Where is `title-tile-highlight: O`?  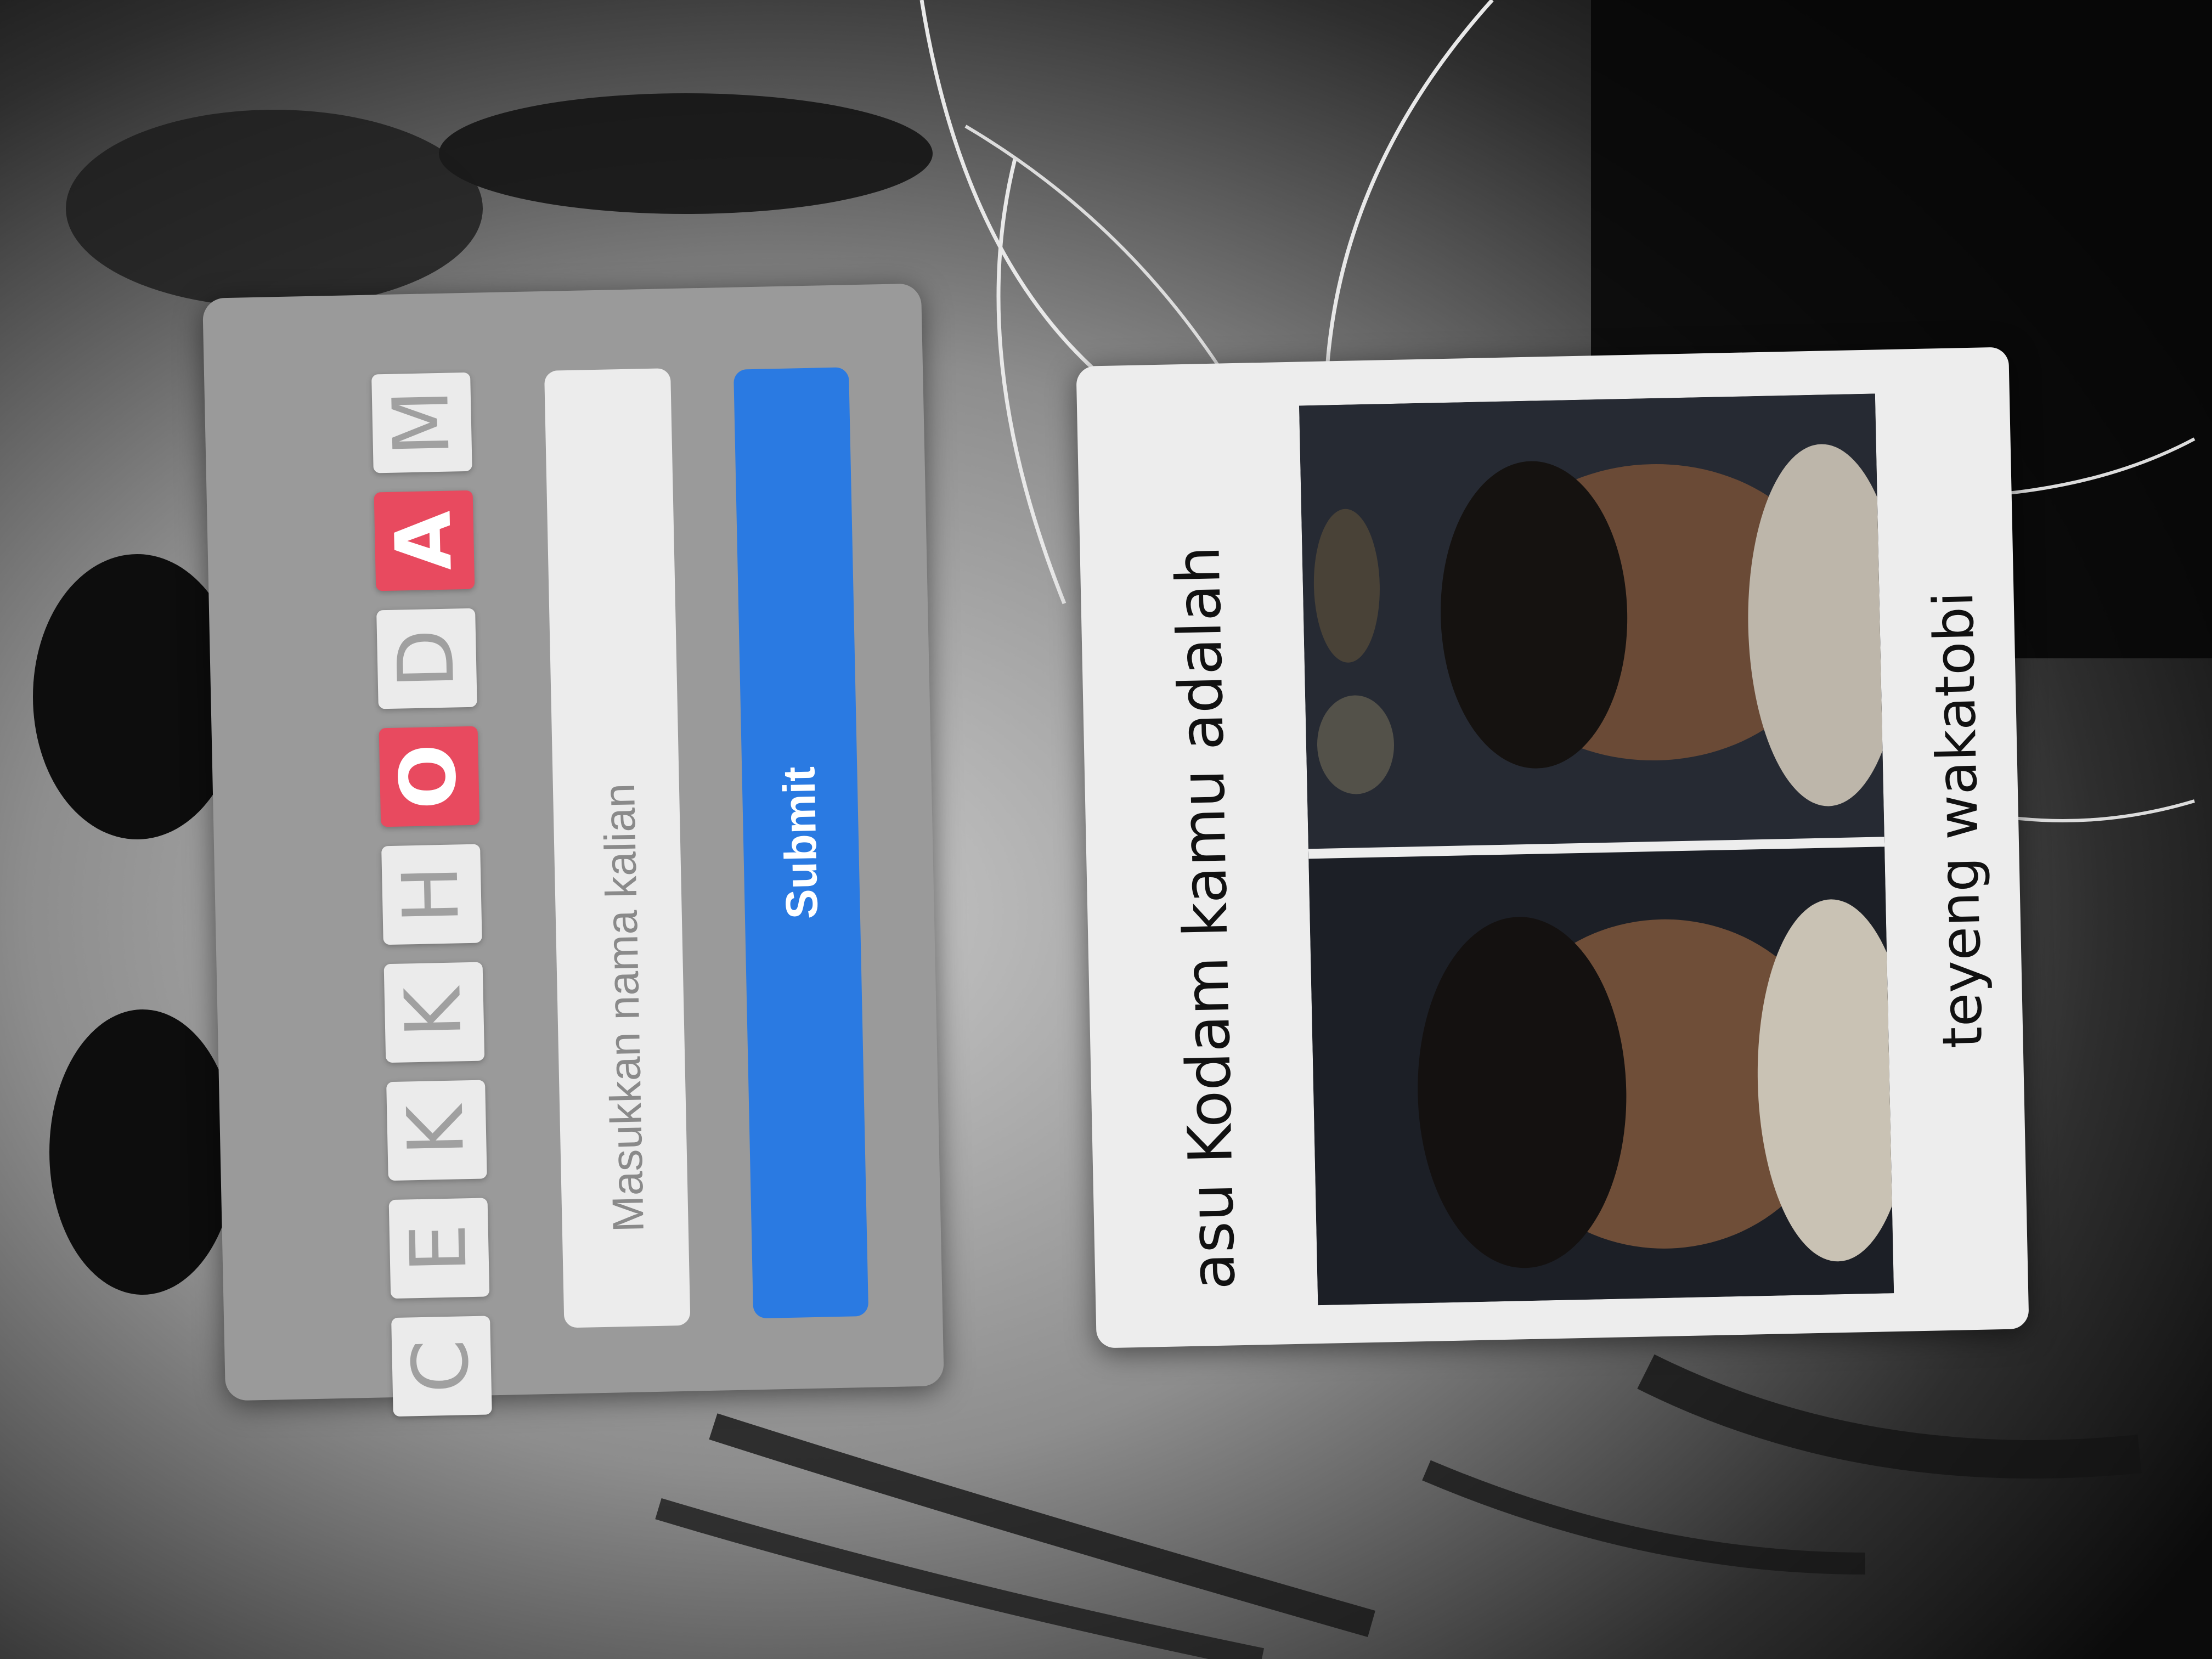
title-tile-highlight: O is located at coordinates (429, 776).